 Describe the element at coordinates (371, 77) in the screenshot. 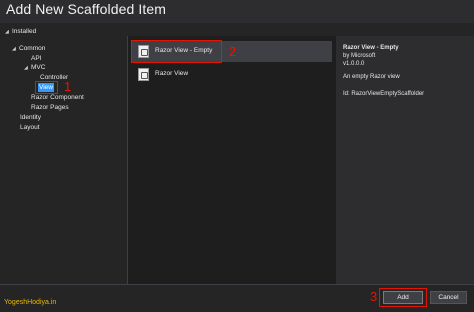

I see `detail-description: An empty Razor view` at that location.